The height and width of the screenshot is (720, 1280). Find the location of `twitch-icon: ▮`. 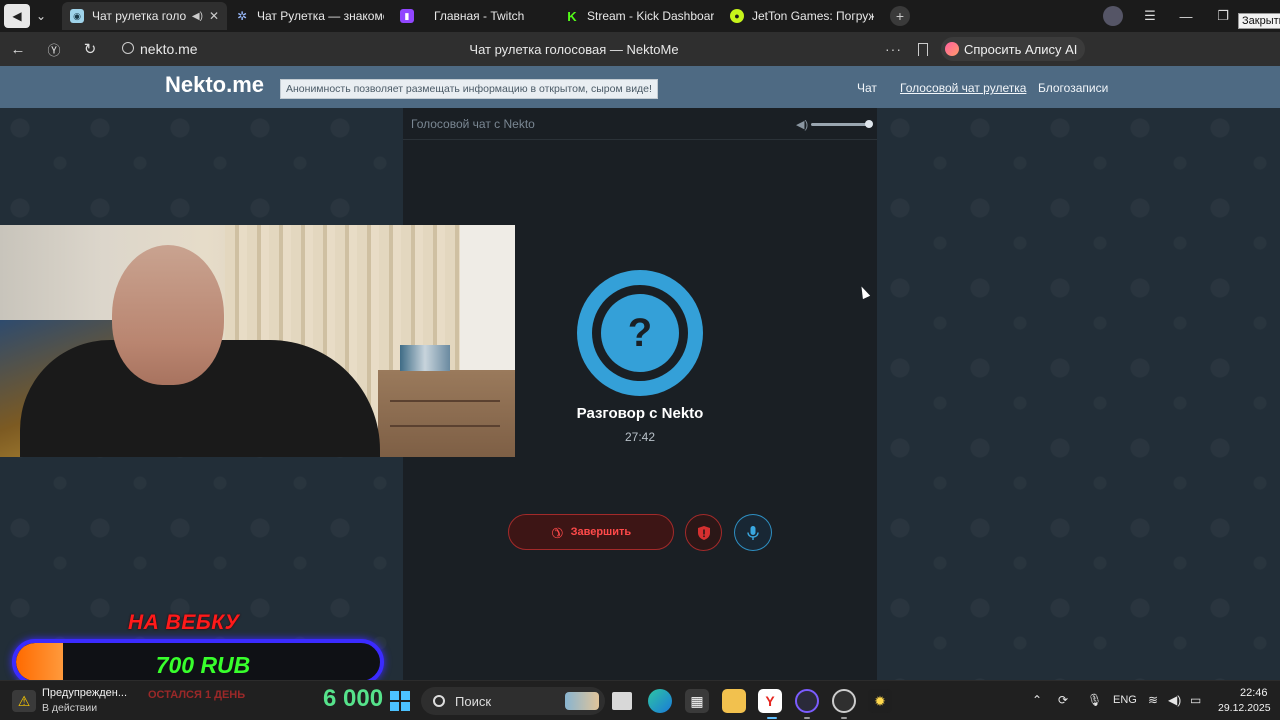

twitch-icon: ▮ is located at coordinates (407, 16).